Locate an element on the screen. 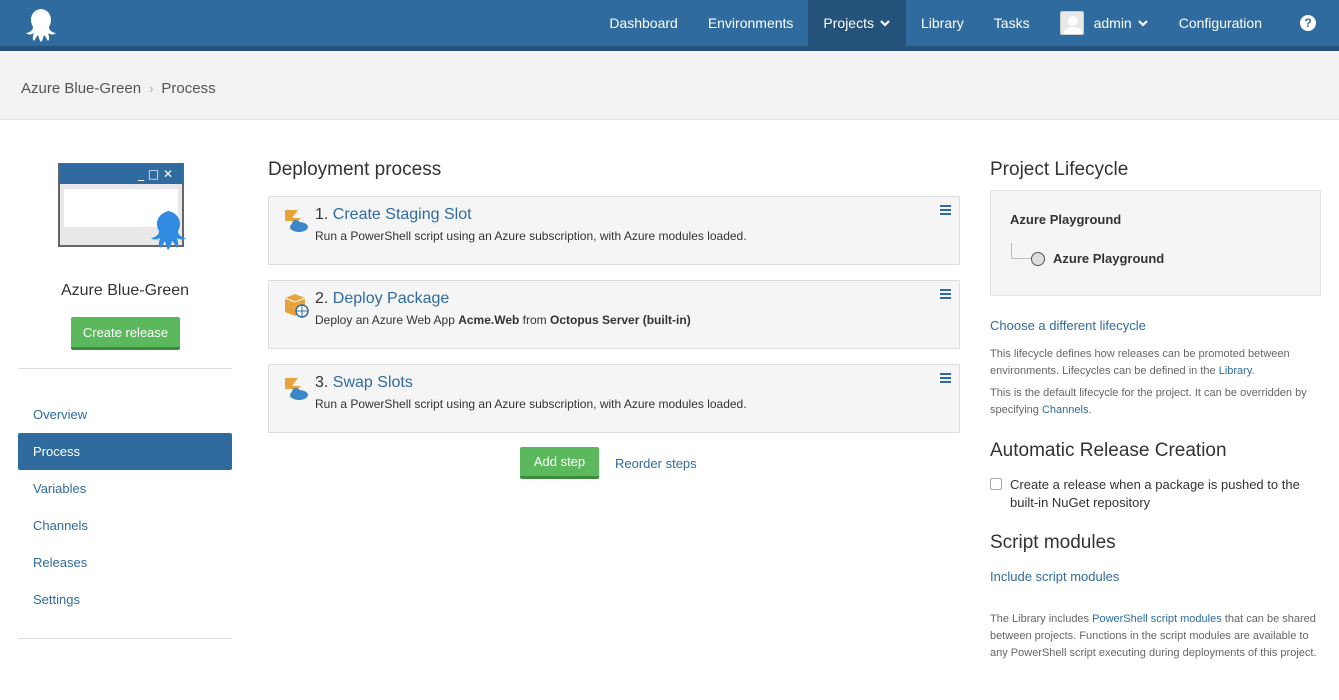 Image resolution: width=1339 pixels, height=700 pixels. step-number: 3. is located at coordinates (322, 382).